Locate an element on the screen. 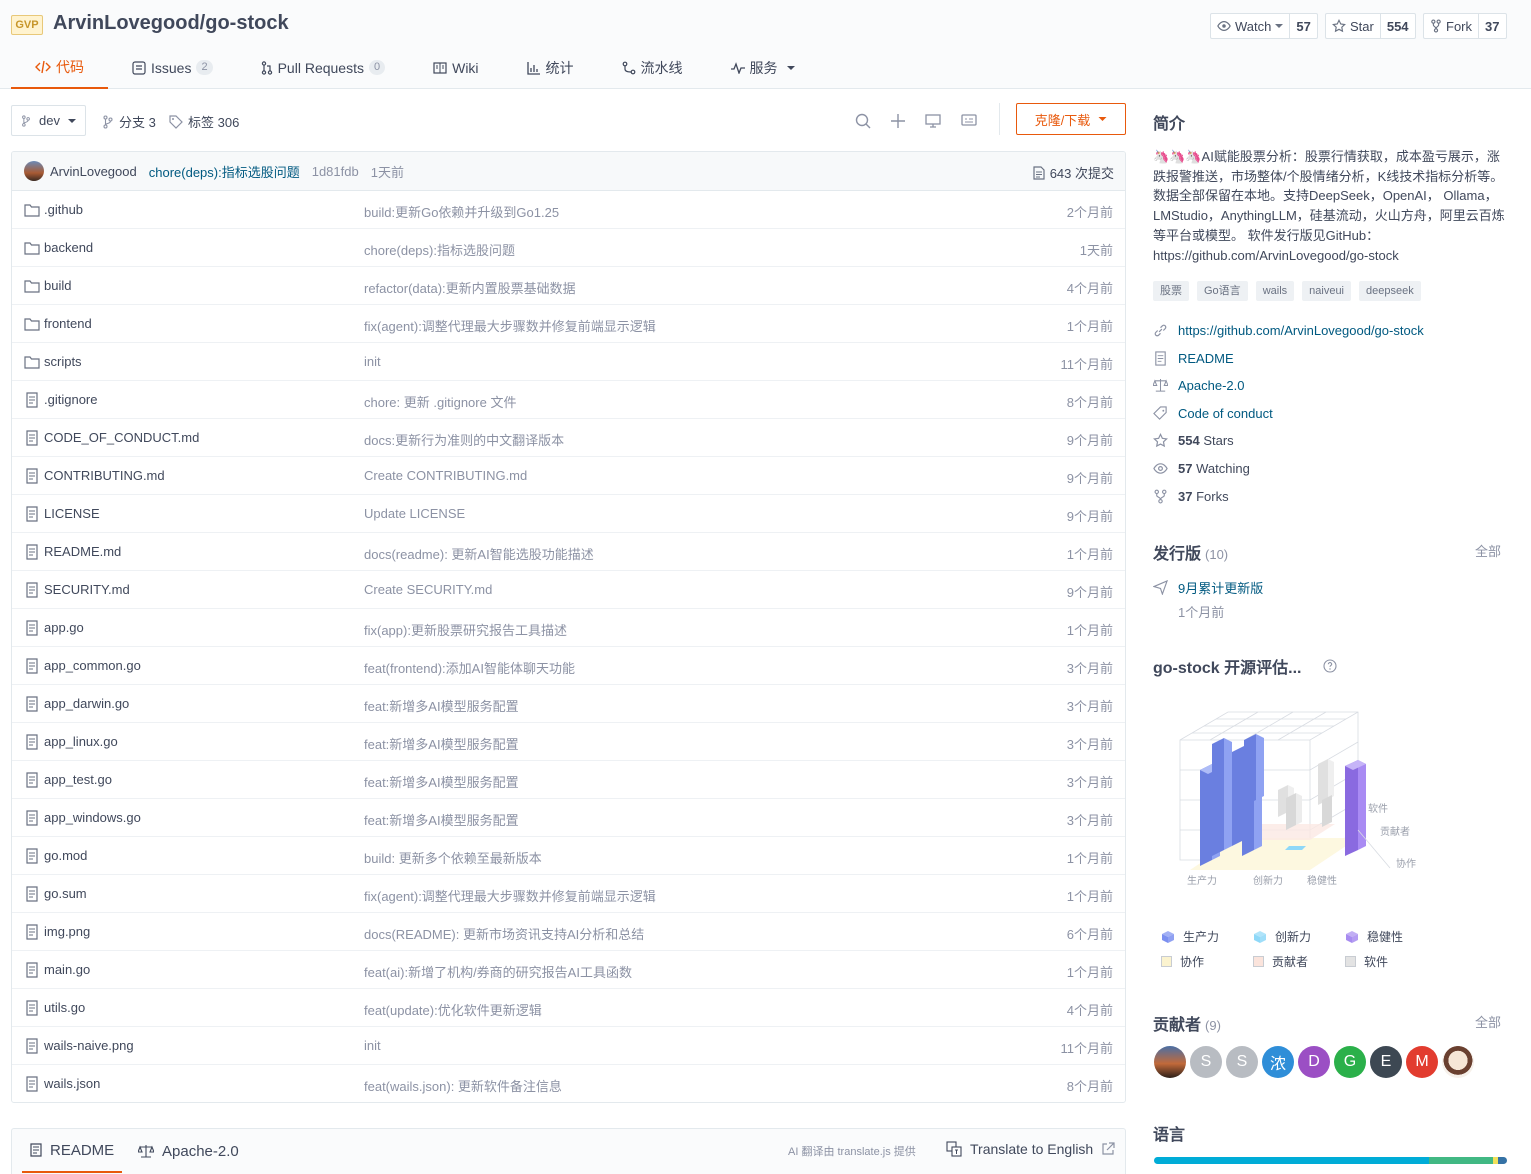 The image size is (1531, 1174). commit-author: ArvinLovegood is located at coordinates (93, 171).